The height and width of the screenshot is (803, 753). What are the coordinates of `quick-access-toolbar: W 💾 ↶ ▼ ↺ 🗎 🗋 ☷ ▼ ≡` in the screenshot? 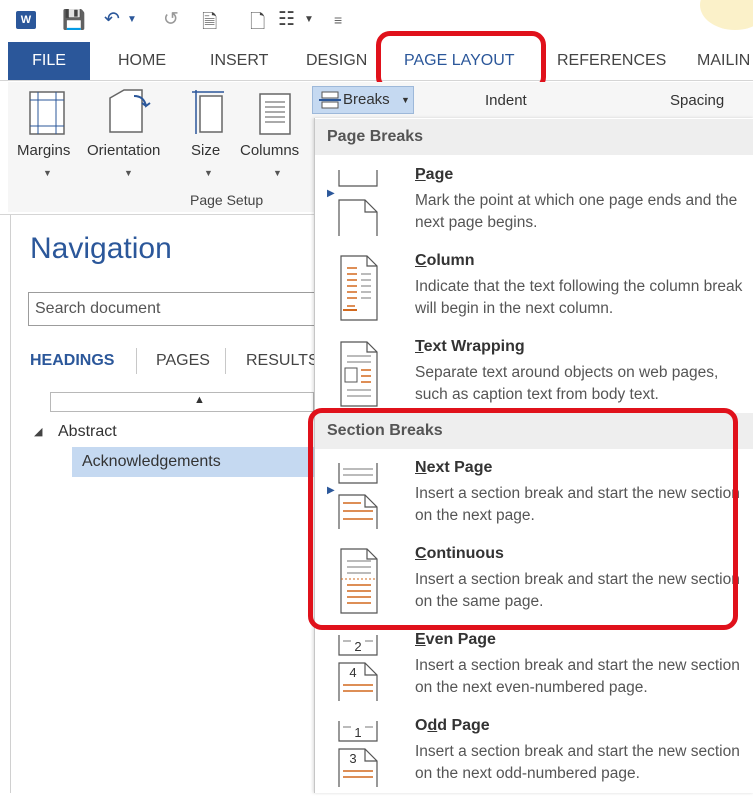 It's located at (376, 20).